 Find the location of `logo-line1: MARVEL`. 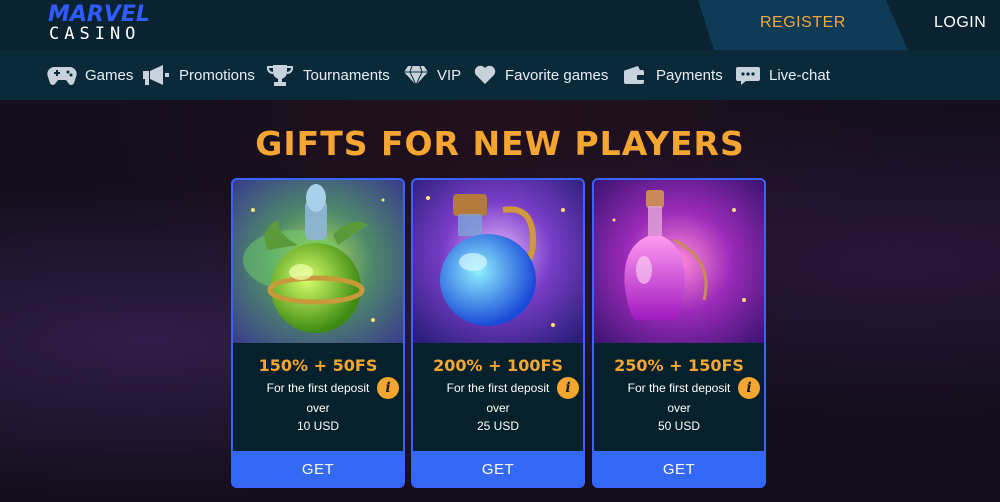

logo-line1: MARVEL is located at coordinates (99, 14).